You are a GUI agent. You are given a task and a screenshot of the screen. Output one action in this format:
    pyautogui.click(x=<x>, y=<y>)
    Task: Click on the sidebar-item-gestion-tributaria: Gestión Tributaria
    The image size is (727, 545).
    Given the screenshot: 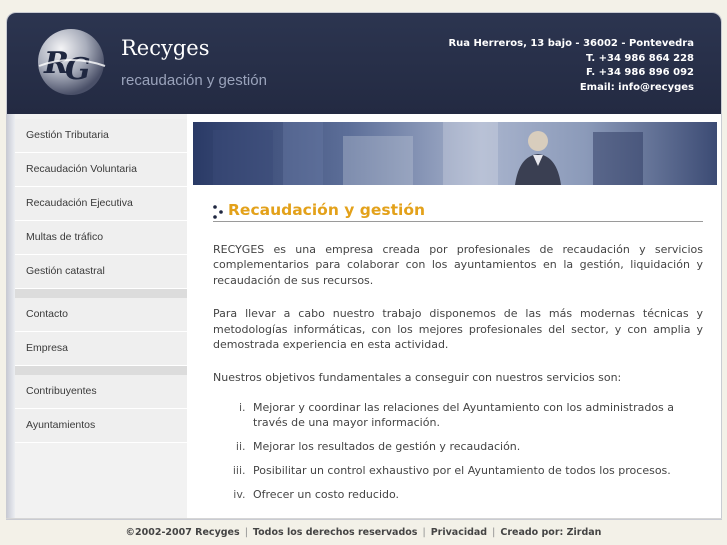 What is the action you would take?
    pyautogui.click(x=101, y=136)
    